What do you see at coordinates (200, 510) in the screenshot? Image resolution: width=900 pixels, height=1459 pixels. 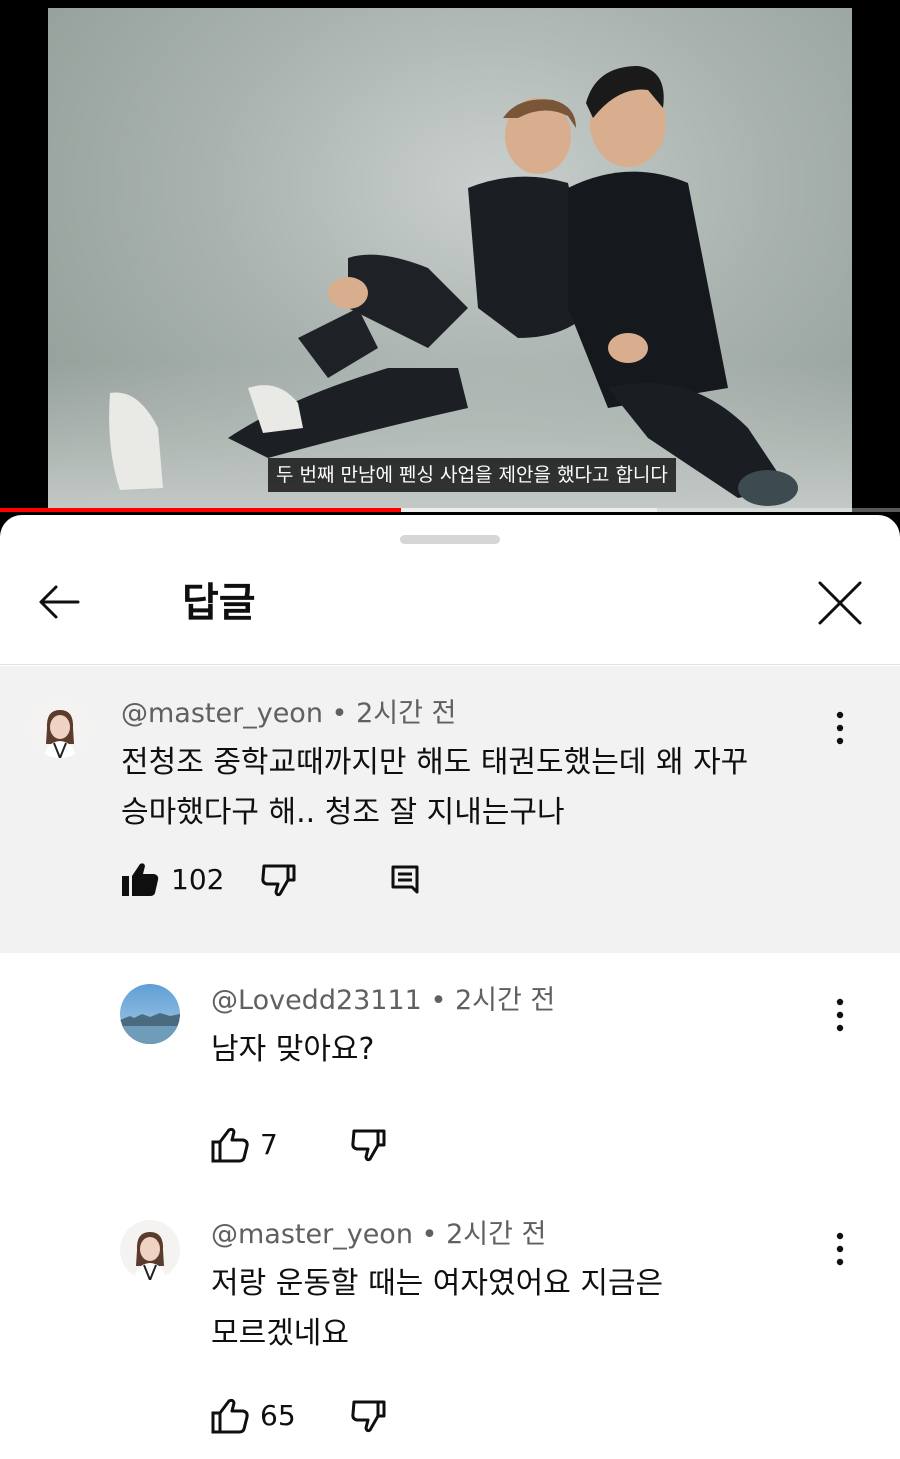 I see `progress-played` at bounding box center [200, 510].